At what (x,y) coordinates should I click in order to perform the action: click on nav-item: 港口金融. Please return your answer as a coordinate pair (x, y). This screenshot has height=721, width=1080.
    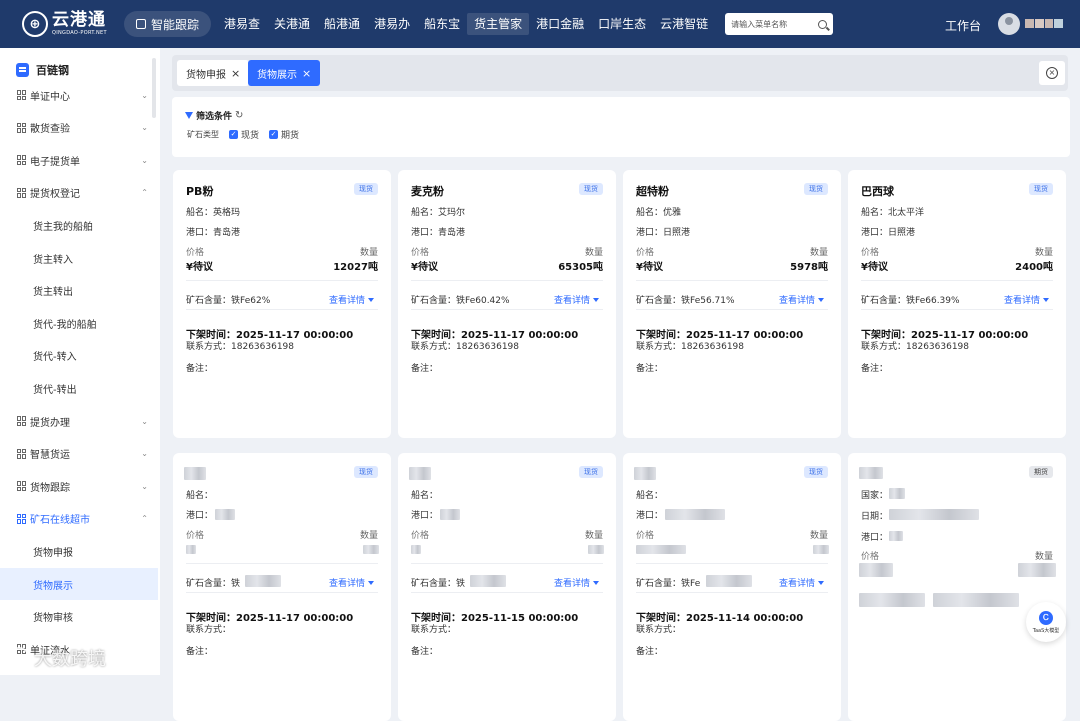
    Looking at the image, I should click on (560, 24).